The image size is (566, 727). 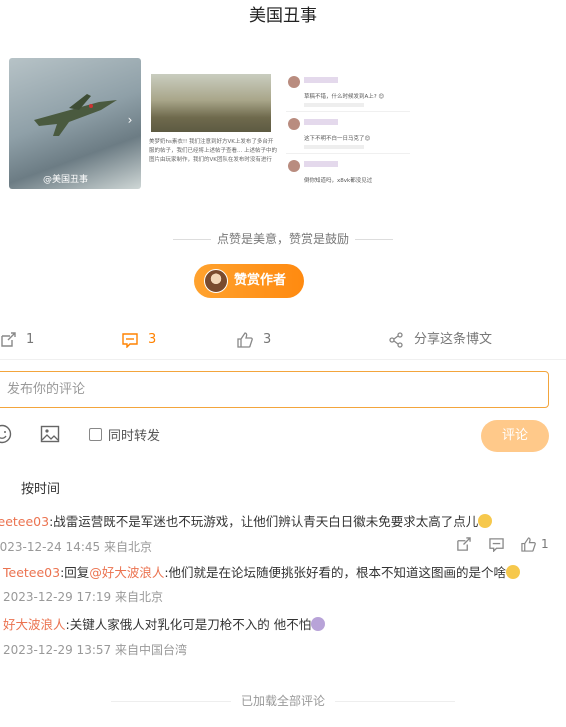 I want to click on post-image-1: › @美国丑事, so click(x=75, y=123).